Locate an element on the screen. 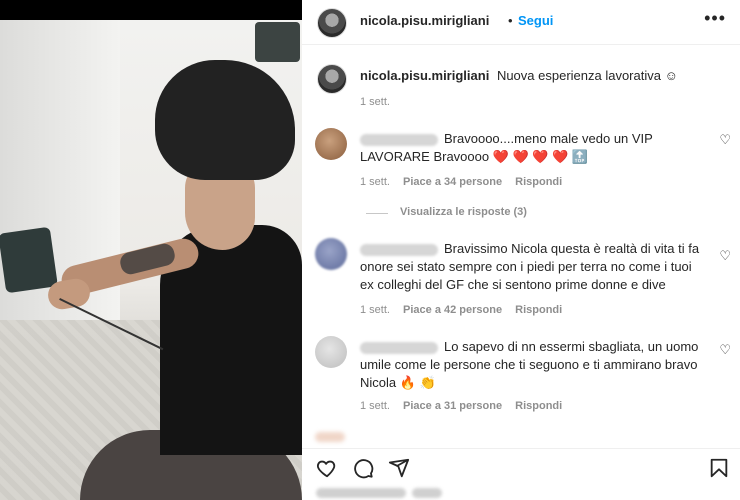 The image size is (740, 500). share-icon is located at coordinates (399, 468).